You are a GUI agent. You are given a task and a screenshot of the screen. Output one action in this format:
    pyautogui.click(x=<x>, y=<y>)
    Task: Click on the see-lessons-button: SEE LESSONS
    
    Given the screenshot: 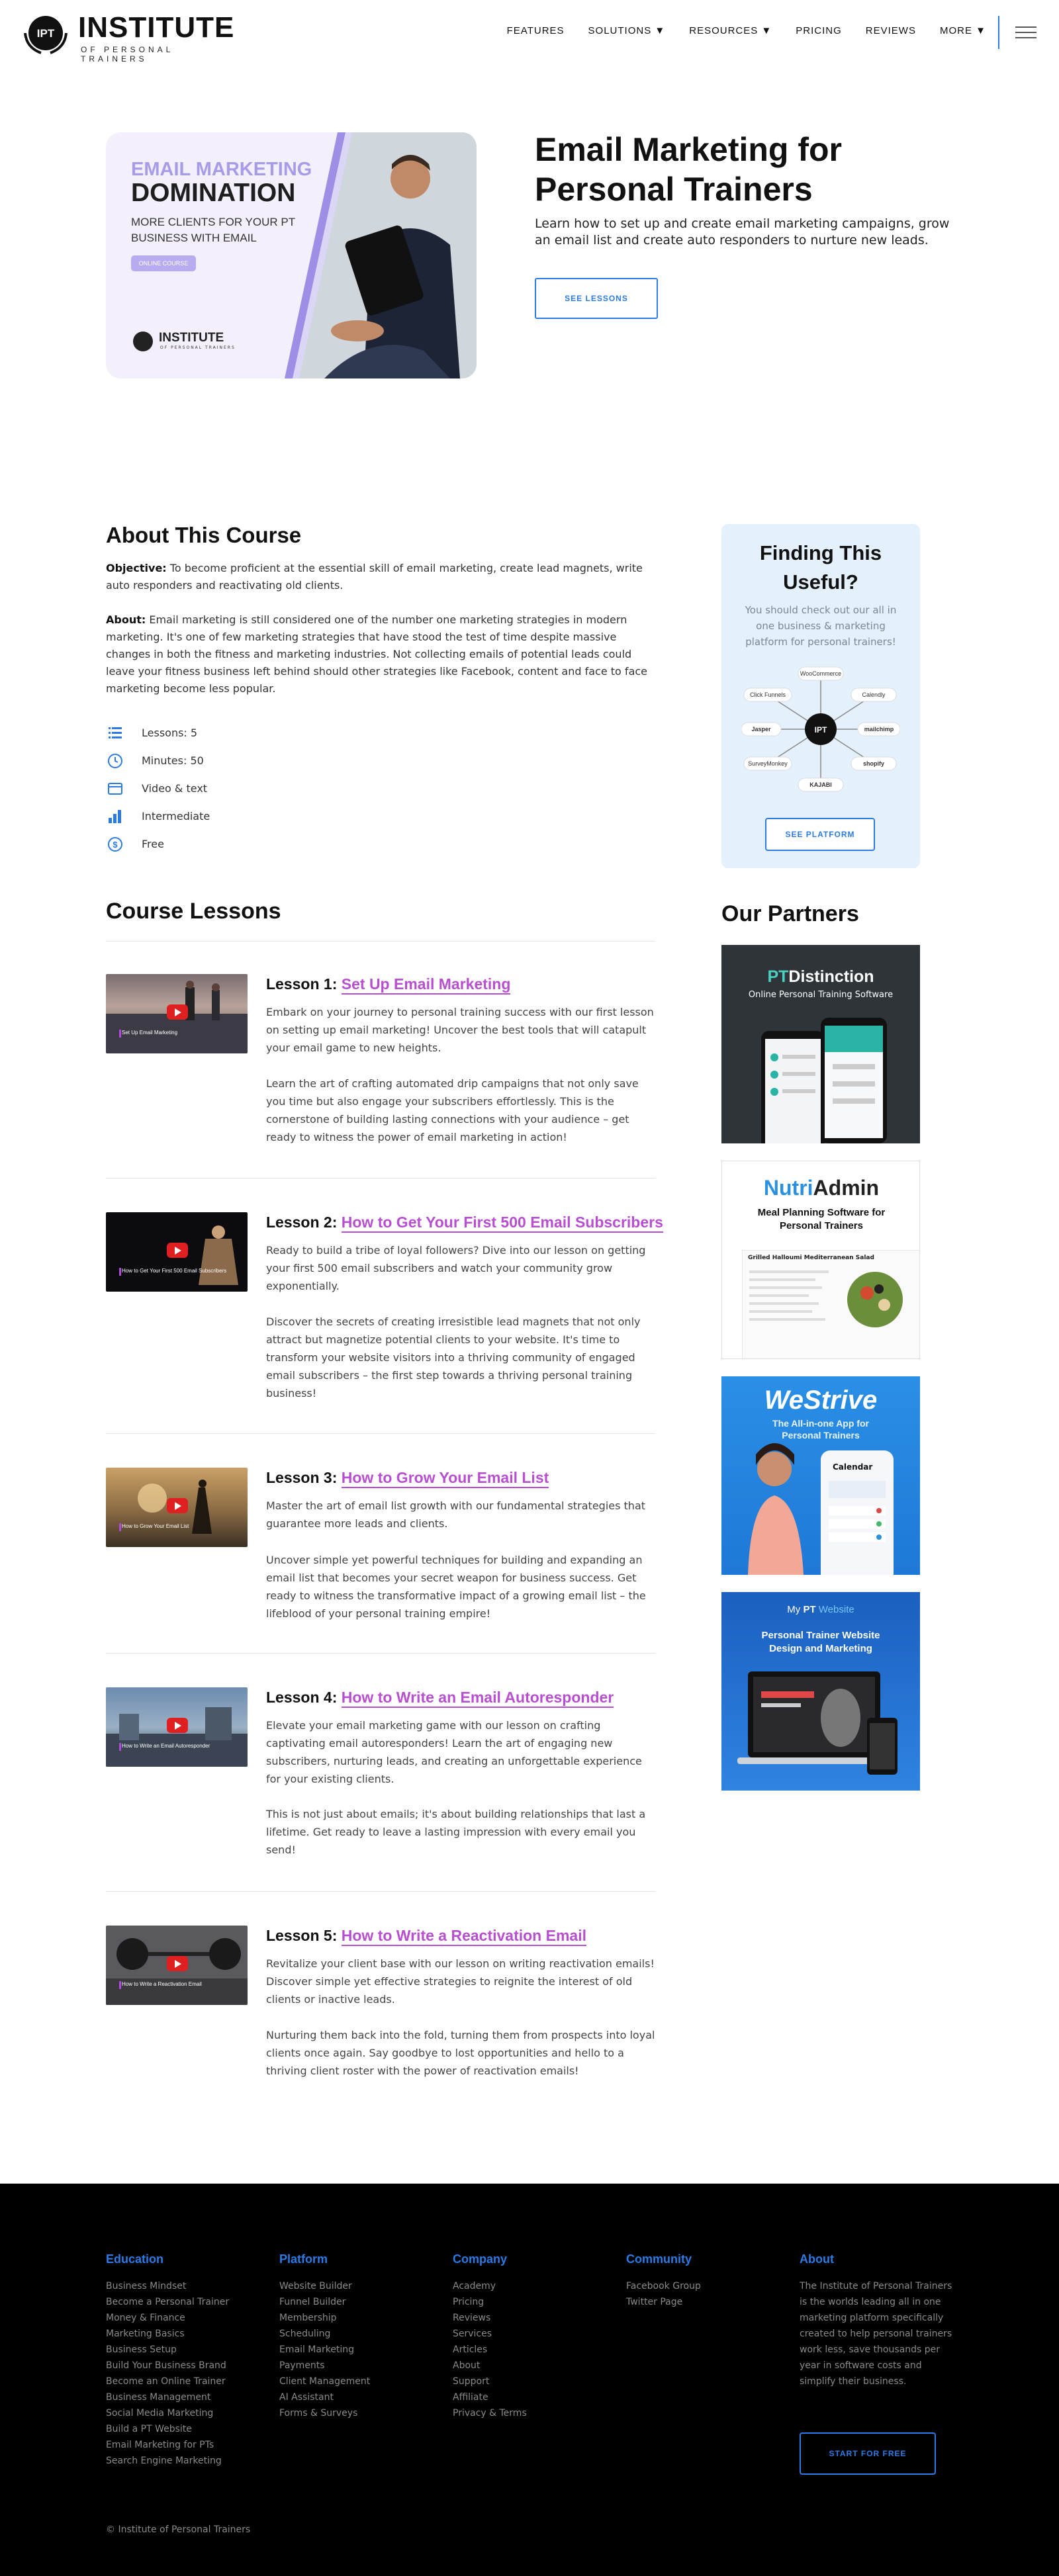 What is the action you would take?
    pyautogui.click(x=597, y=298)
    